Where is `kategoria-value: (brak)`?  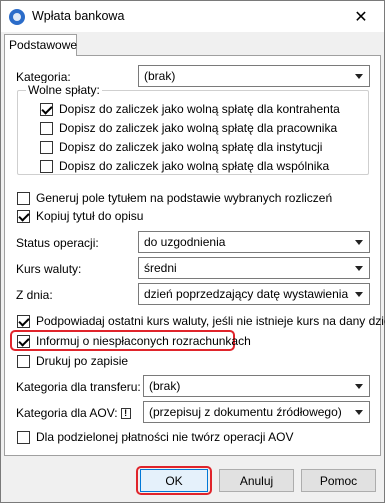
kategoria-value: (brak) is located at coordinates (160, 76).